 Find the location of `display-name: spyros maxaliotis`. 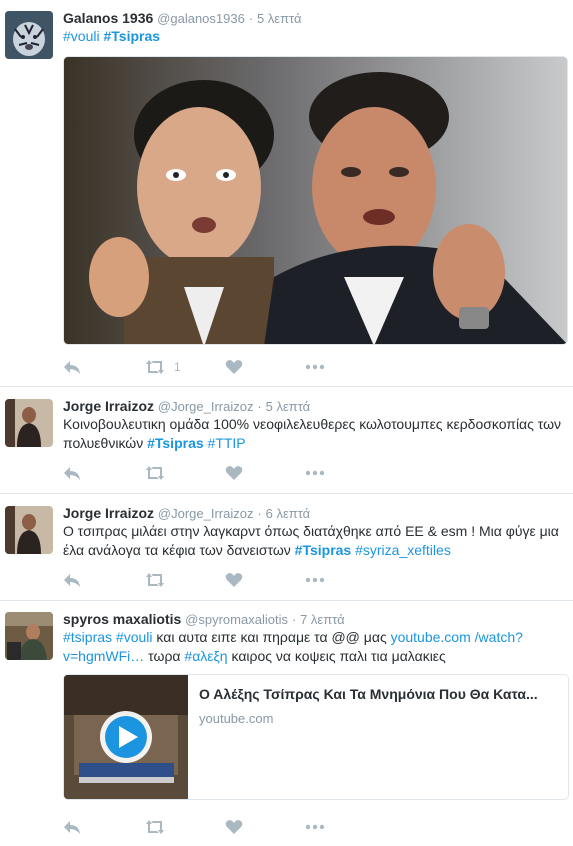

display-name: spyros maxaliotis is located at coordinates (122, 619).